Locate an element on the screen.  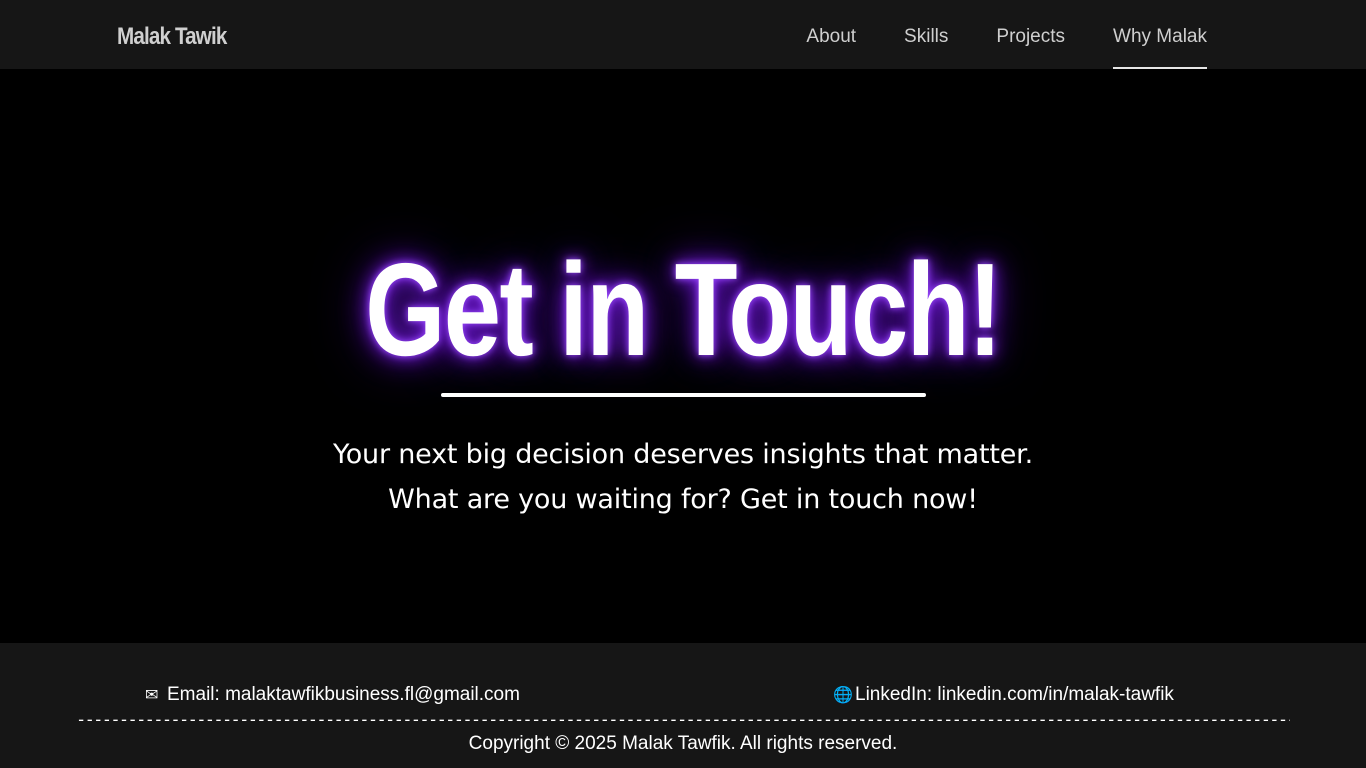
email-contact: ✉ Email: malaktawfikbusiness.fl@gmail.com is located at coordinates (332, 695).